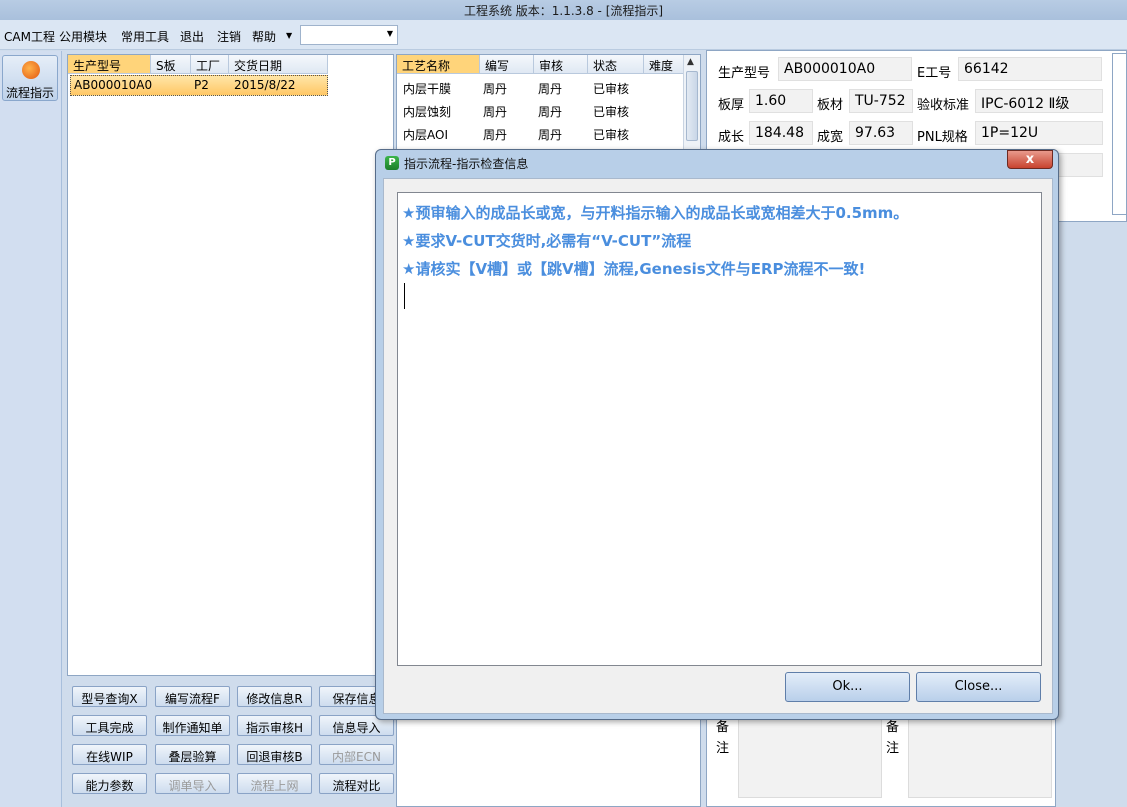 The image size is (1127, 807). Describe the element at coordinates (425, 134) in the screenshot. I see `process-name: 内层AOI` at that location.